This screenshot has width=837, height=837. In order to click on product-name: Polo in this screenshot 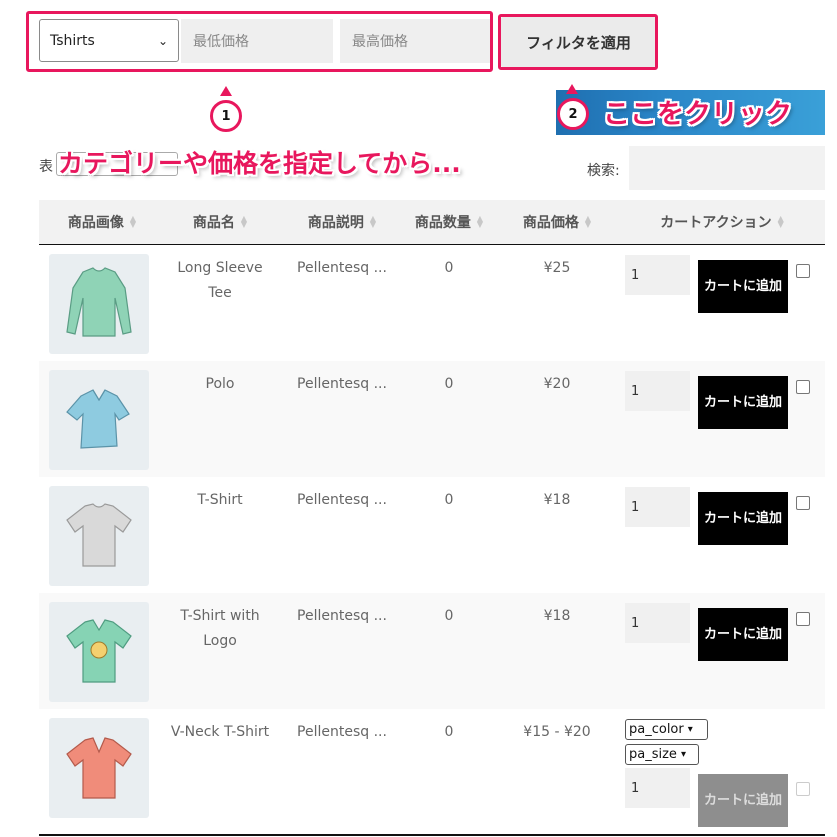, I will do `click(220, 384)`.